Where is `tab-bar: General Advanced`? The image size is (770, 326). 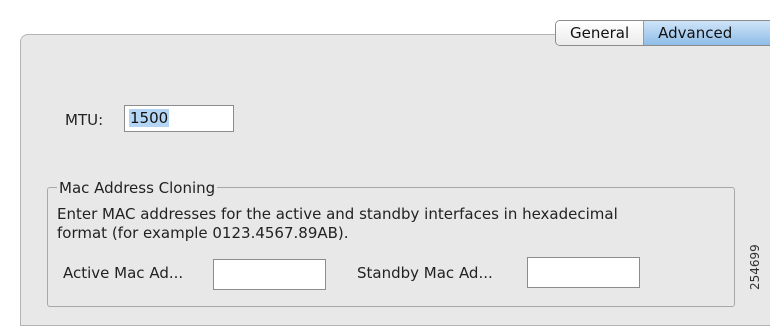 tab-bar: General Advanced is located at coordinates (662, 33).